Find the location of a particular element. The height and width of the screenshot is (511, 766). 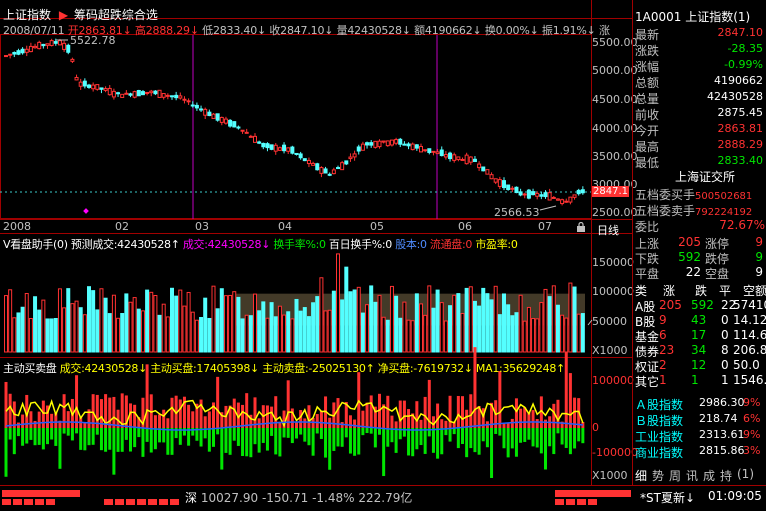

panel-tab: 周 is located at coordinates (675, 475).